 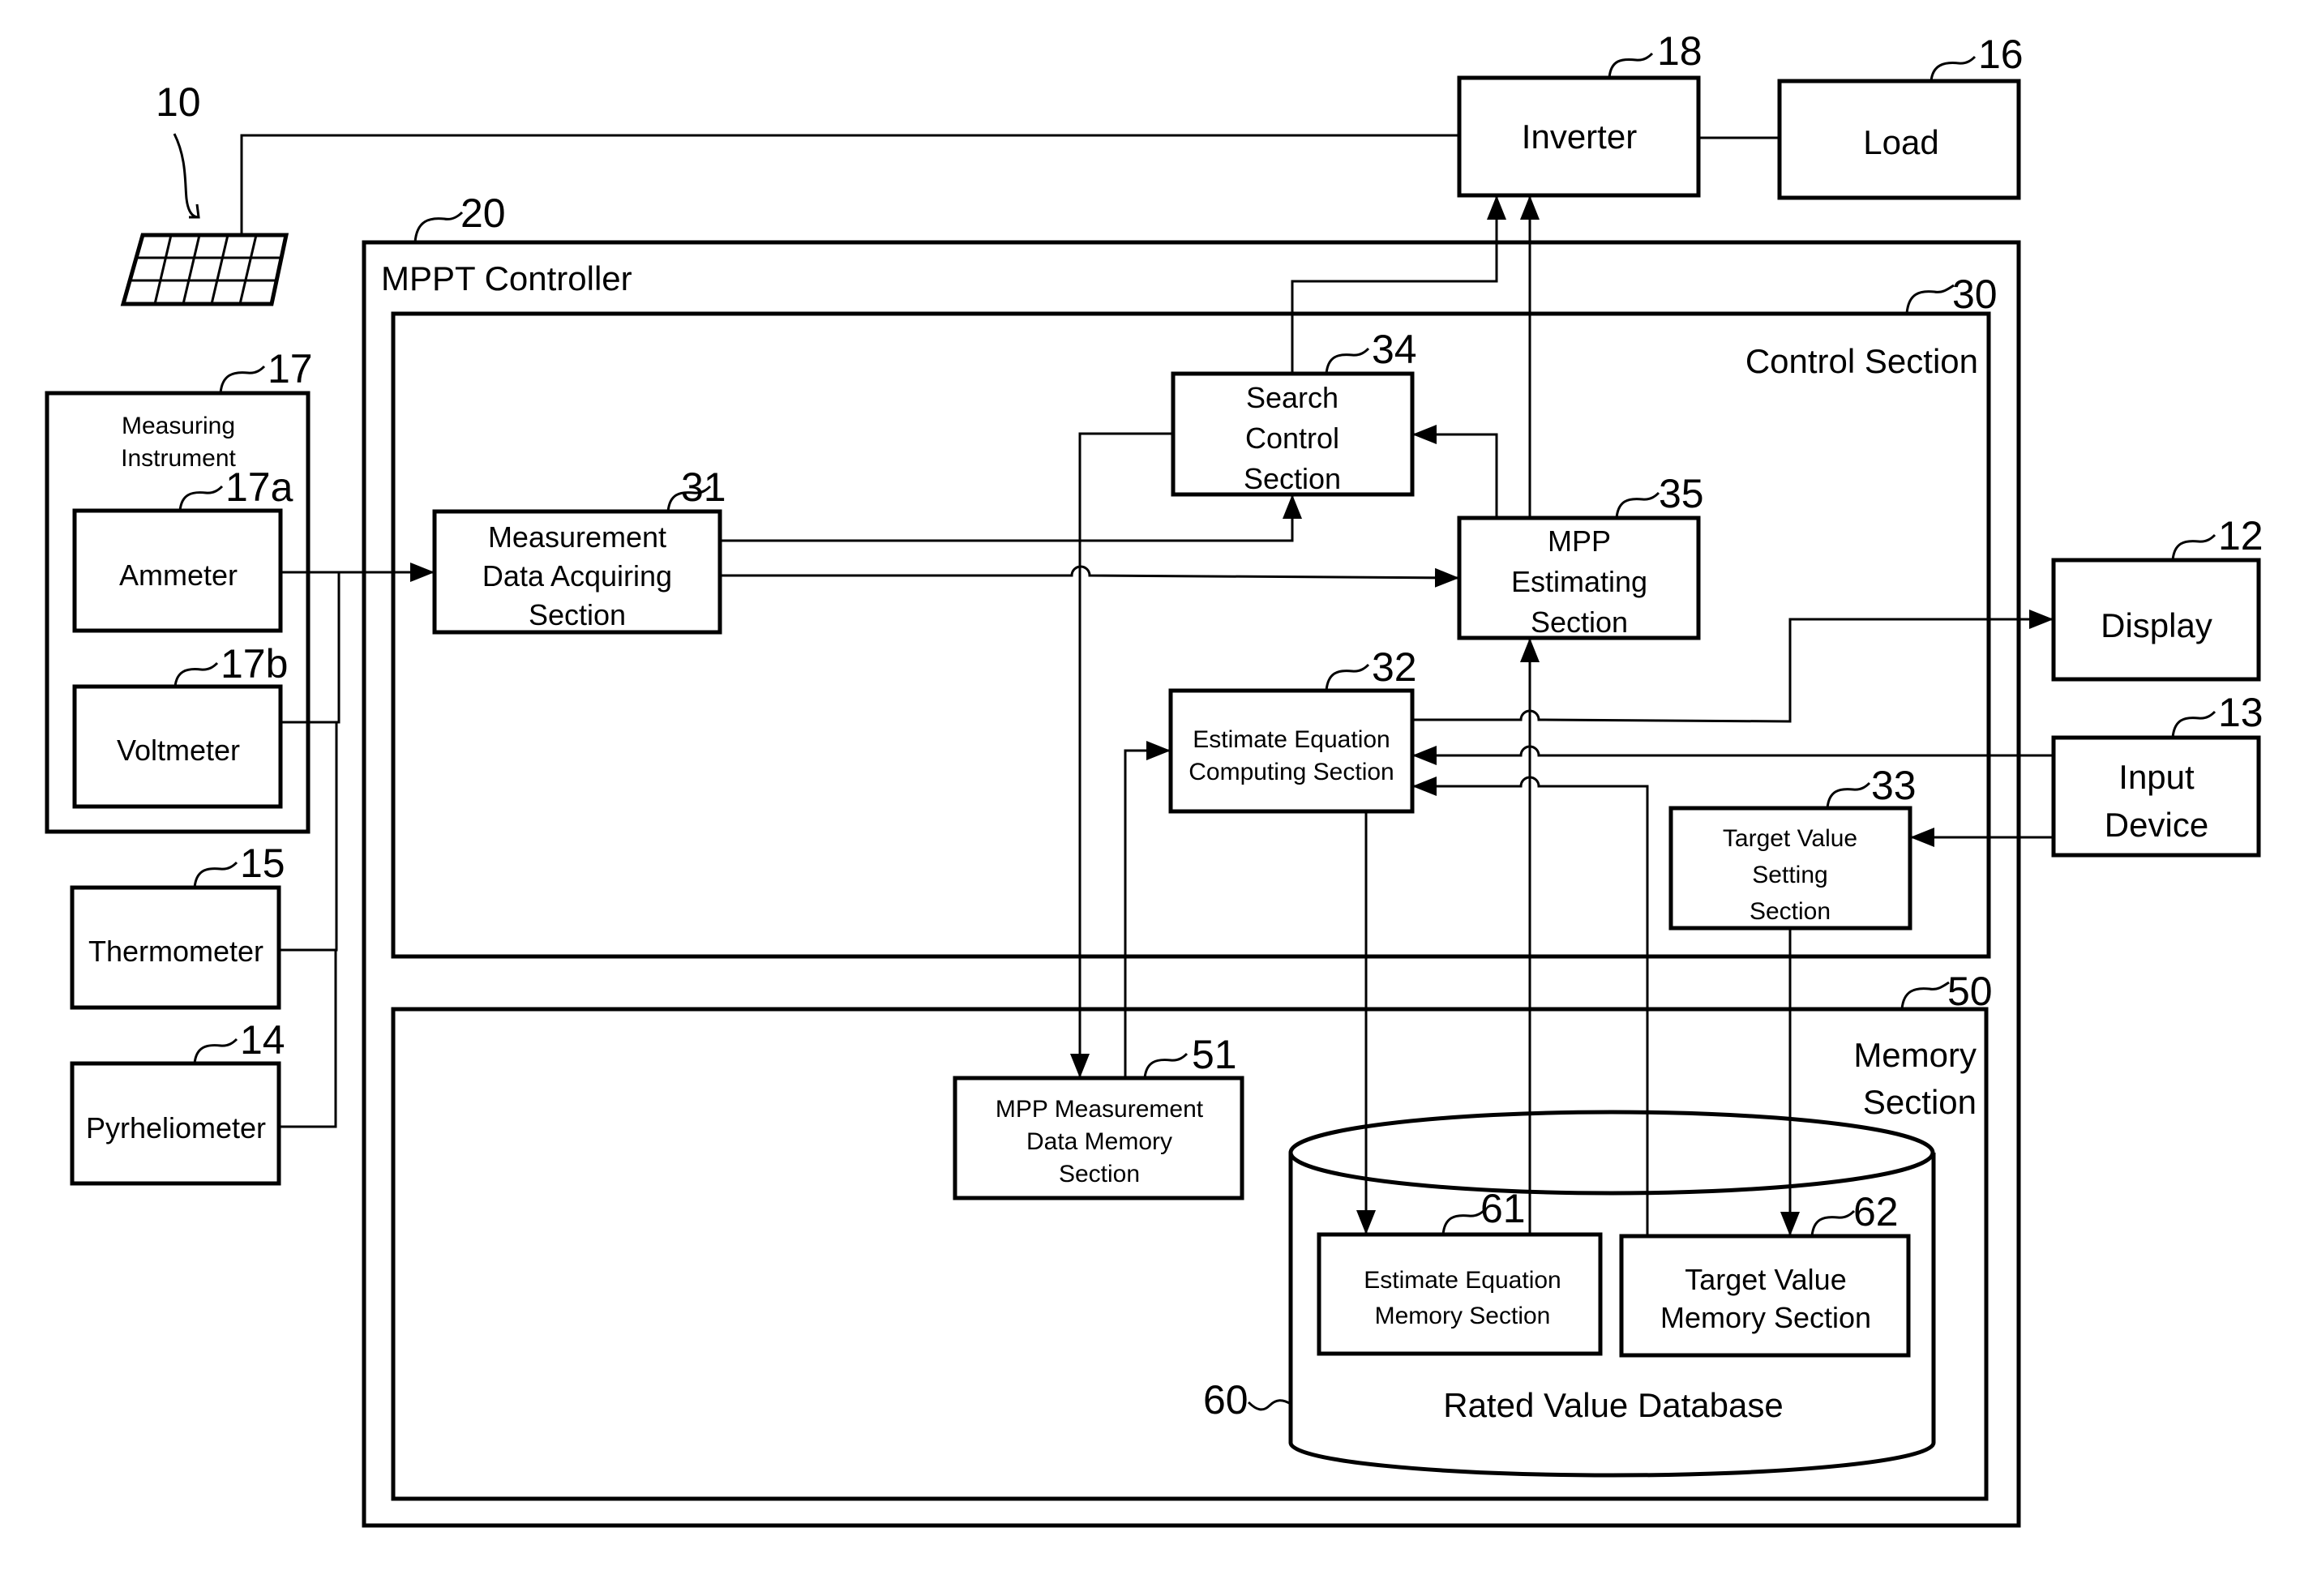 What do you see at coordinates (1292, 438) in the screenshot?
I see `scs-label-line2: Control` at bounding box center [1292, 438].